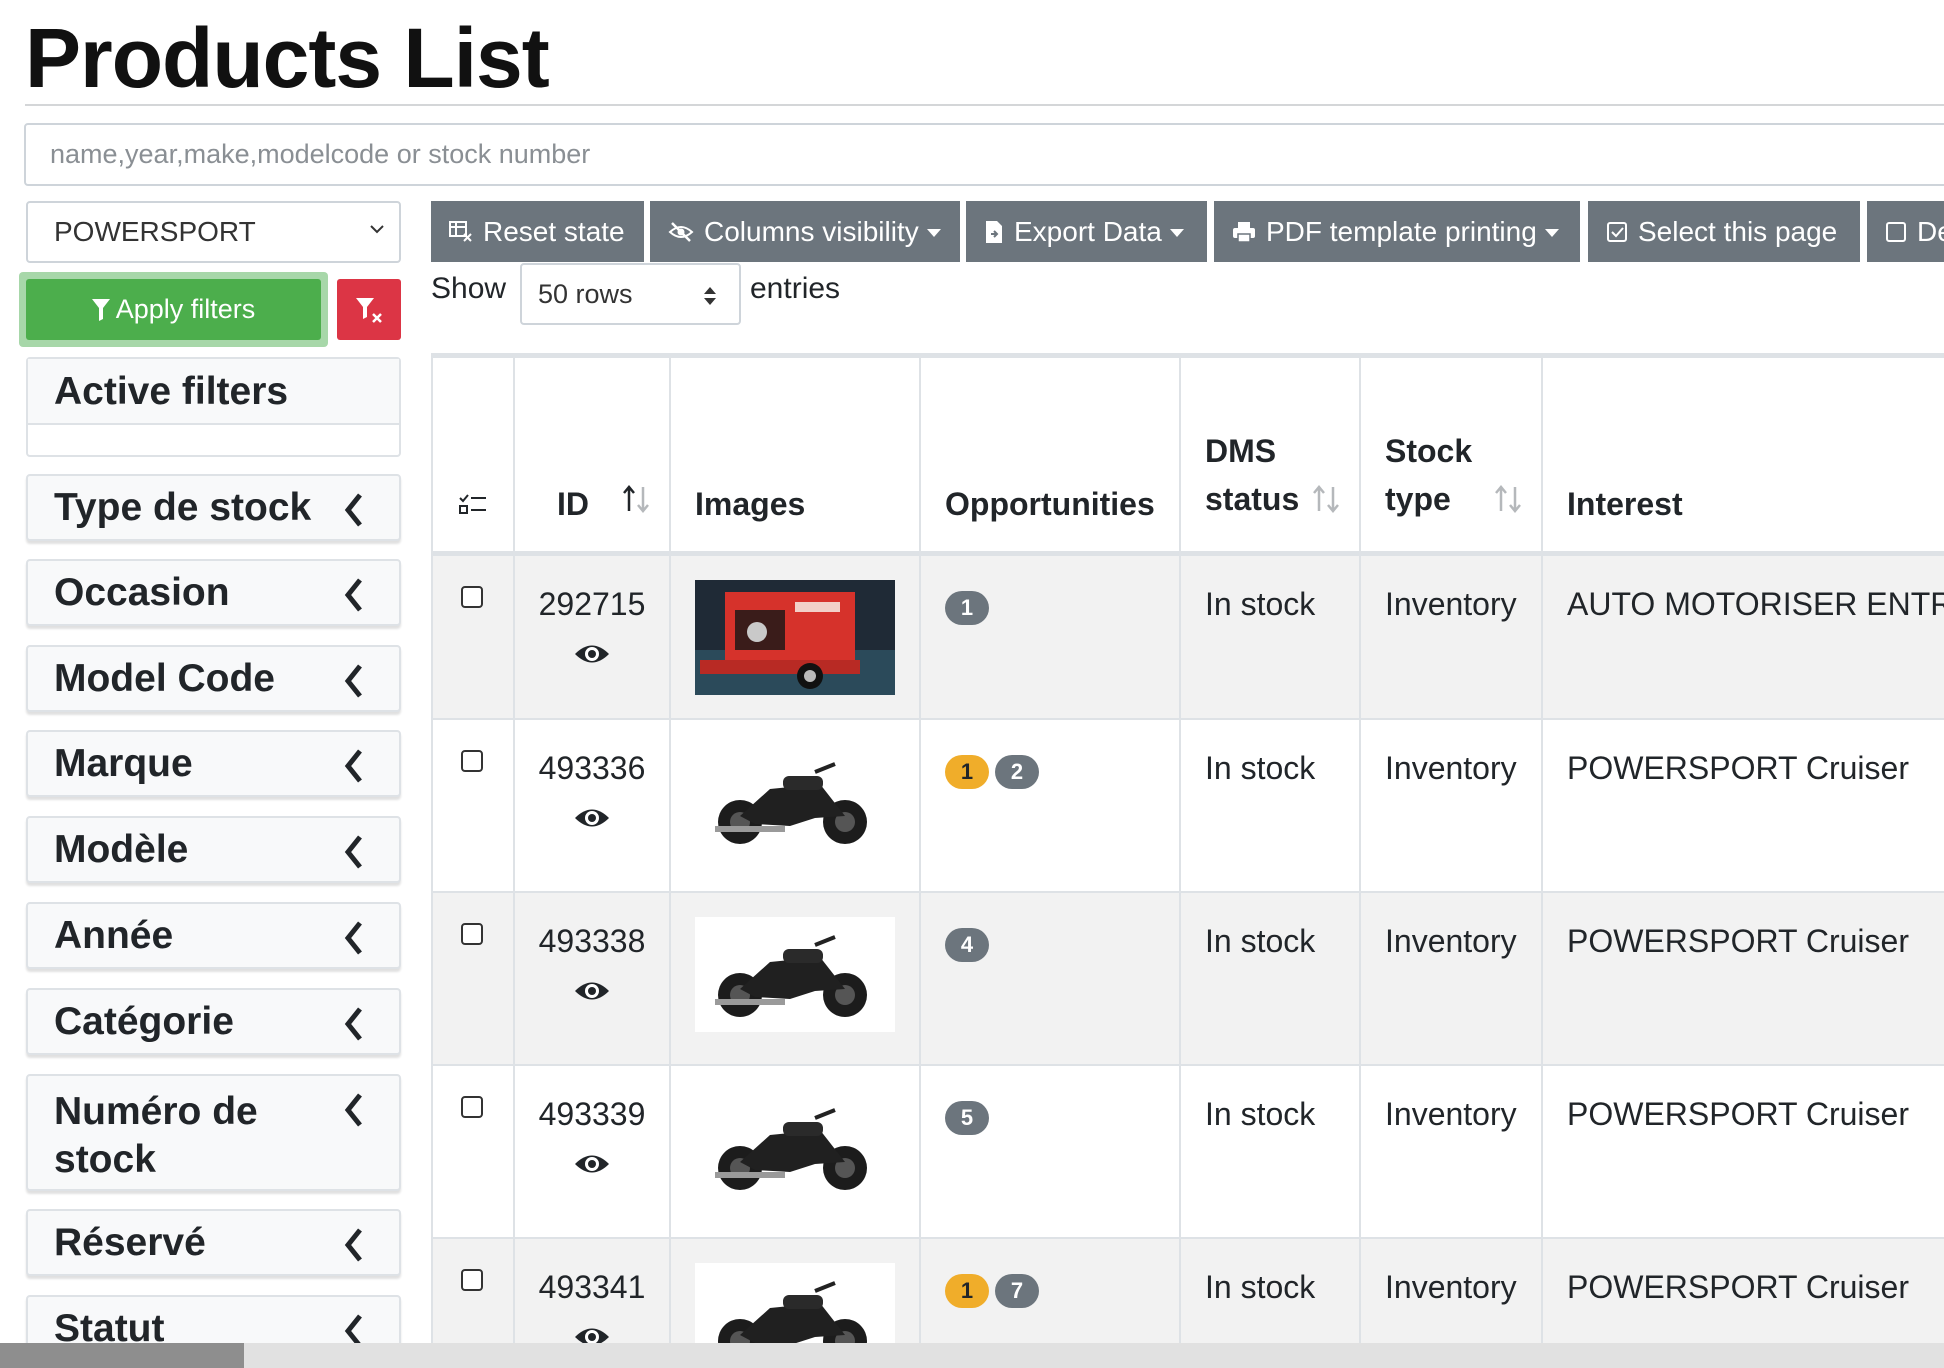  What do you see at coordinates (1050, 456) in the screenshot?
I see `column-header-opportunities: Opportunities` at bounding box center [1050, 456].